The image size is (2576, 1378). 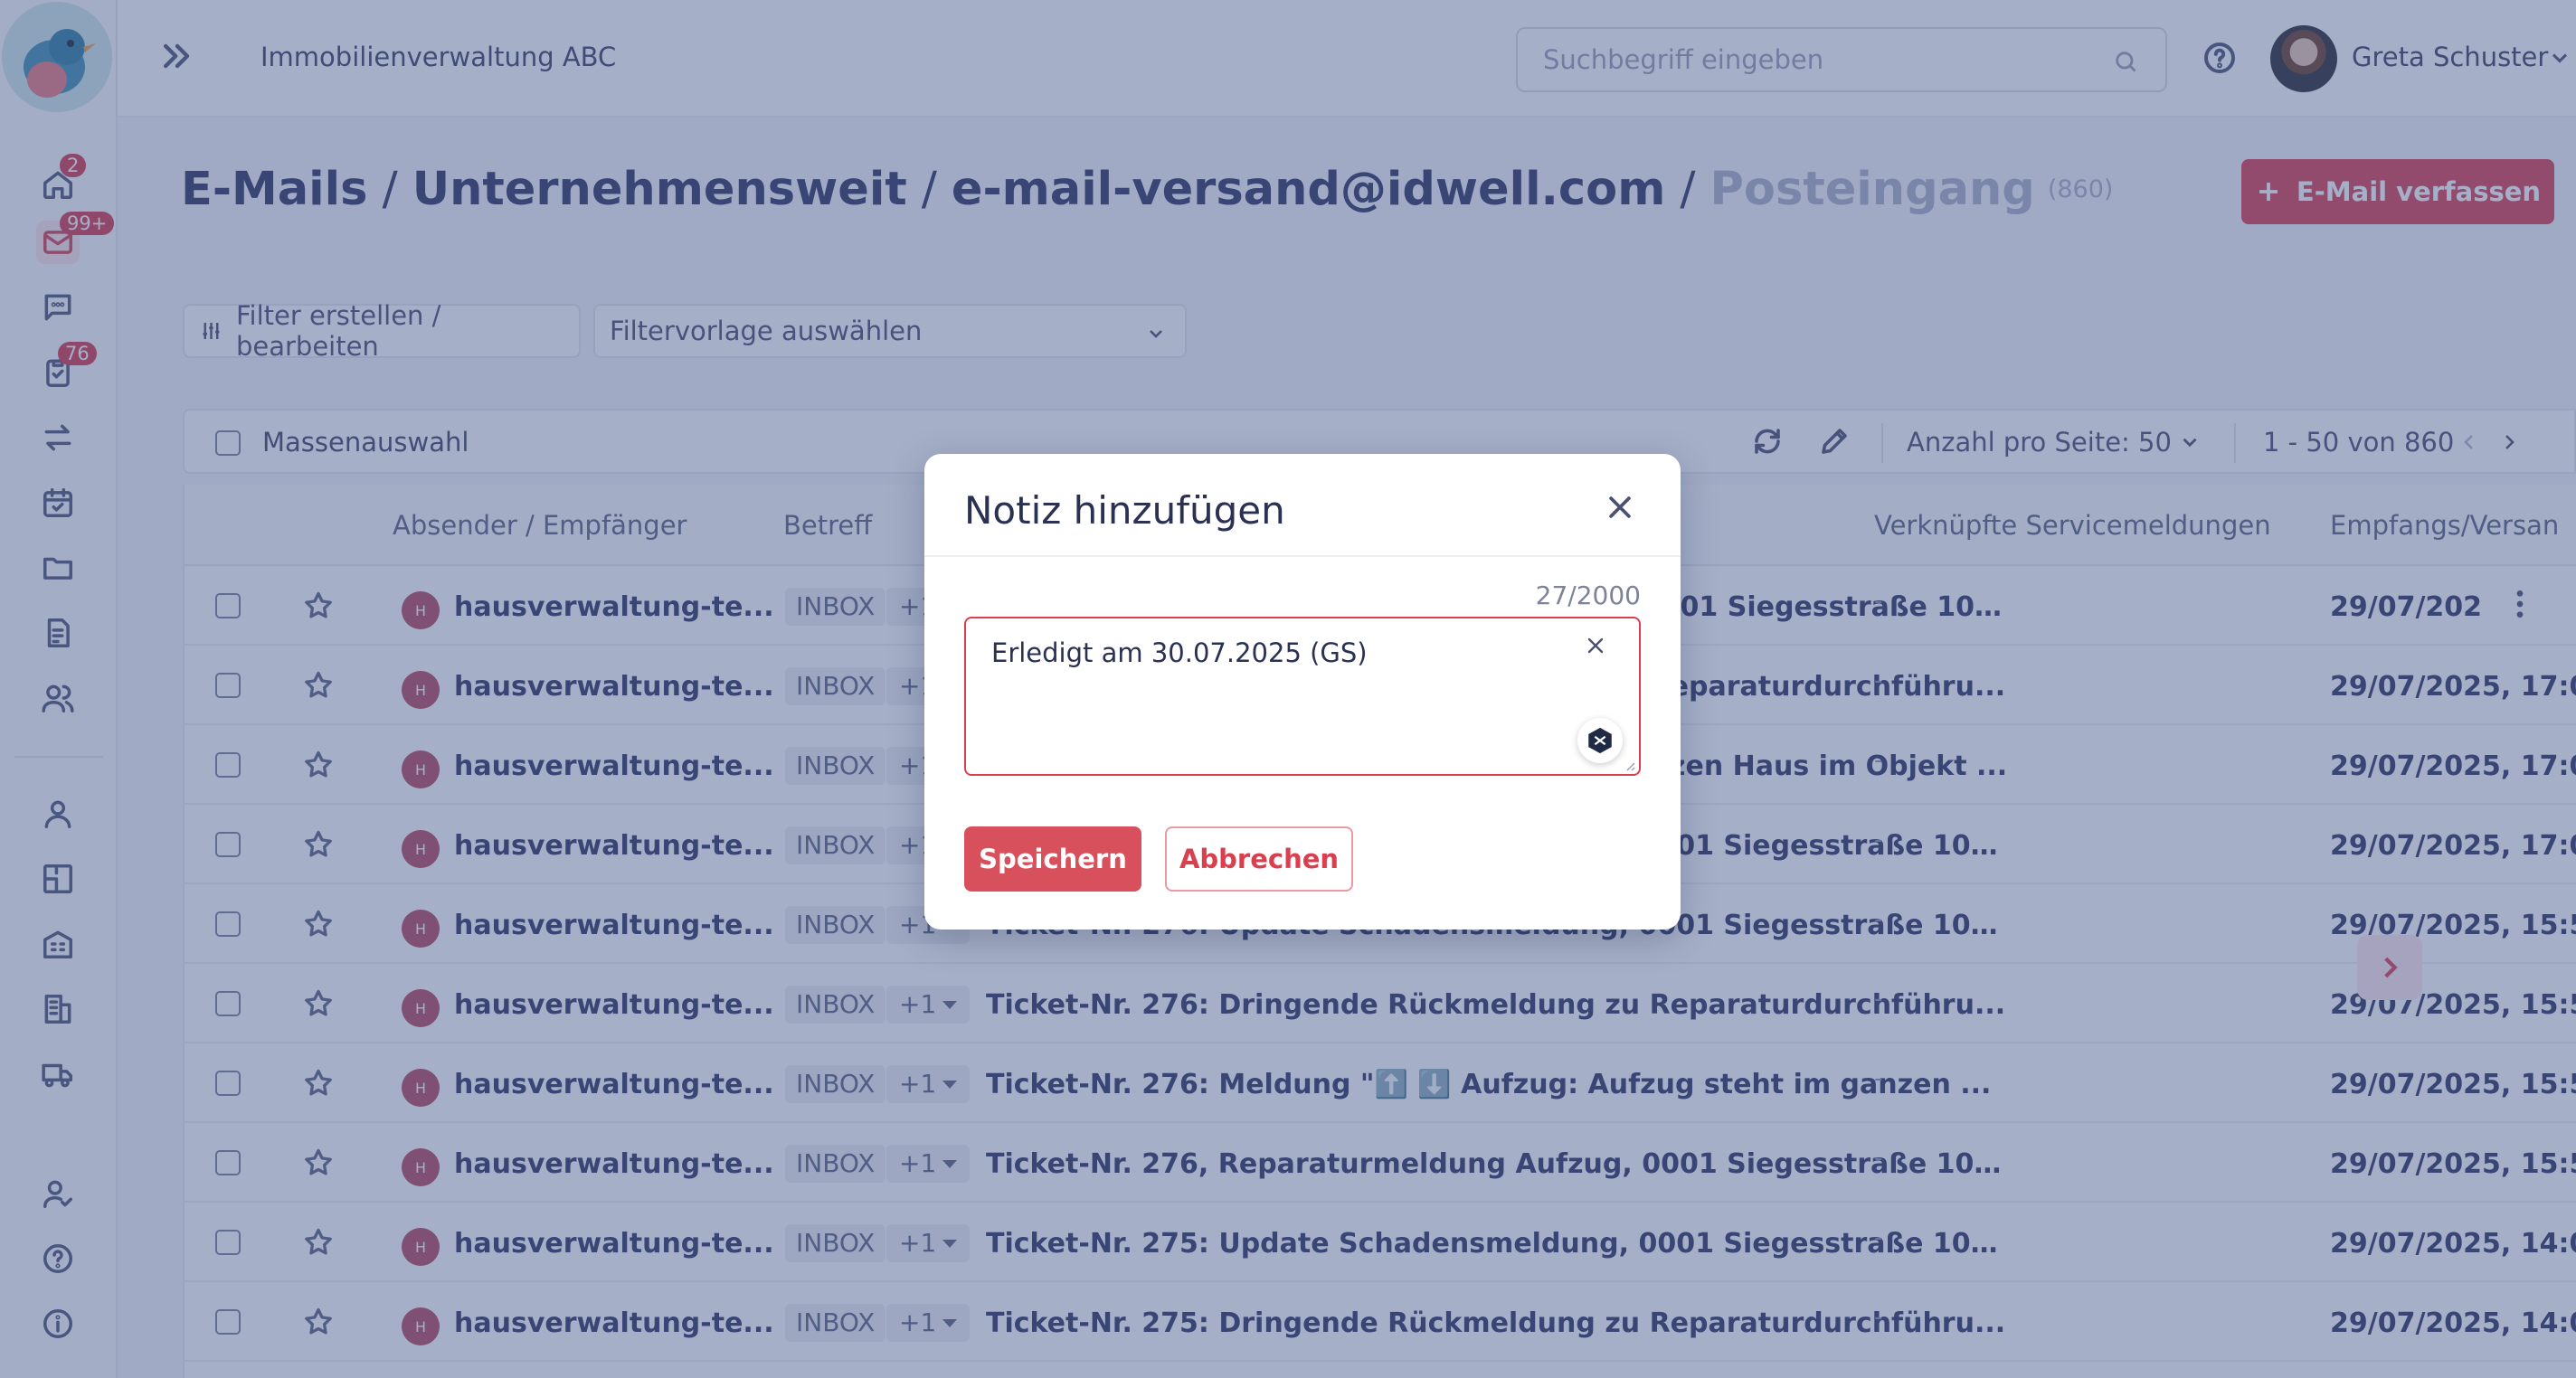 I want to click on dialog-title: Notiz hinzufügen, so click(x=1124, y=510).